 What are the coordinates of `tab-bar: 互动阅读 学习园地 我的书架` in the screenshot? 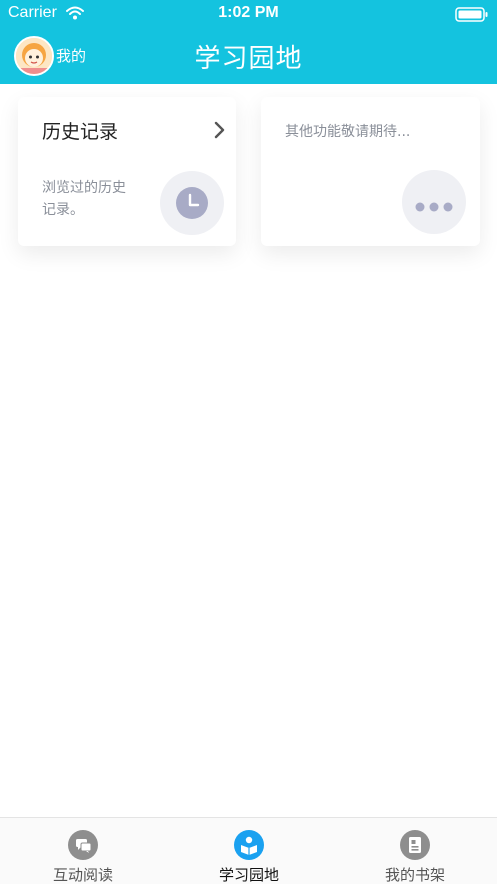 It's located at (248, 850).